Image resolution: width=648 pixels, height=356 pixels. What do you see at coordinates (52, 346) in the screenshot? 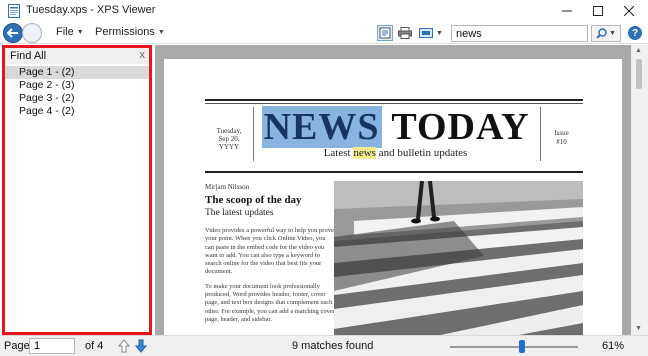
I see `page-number-input` at bounding box center [52, 346].